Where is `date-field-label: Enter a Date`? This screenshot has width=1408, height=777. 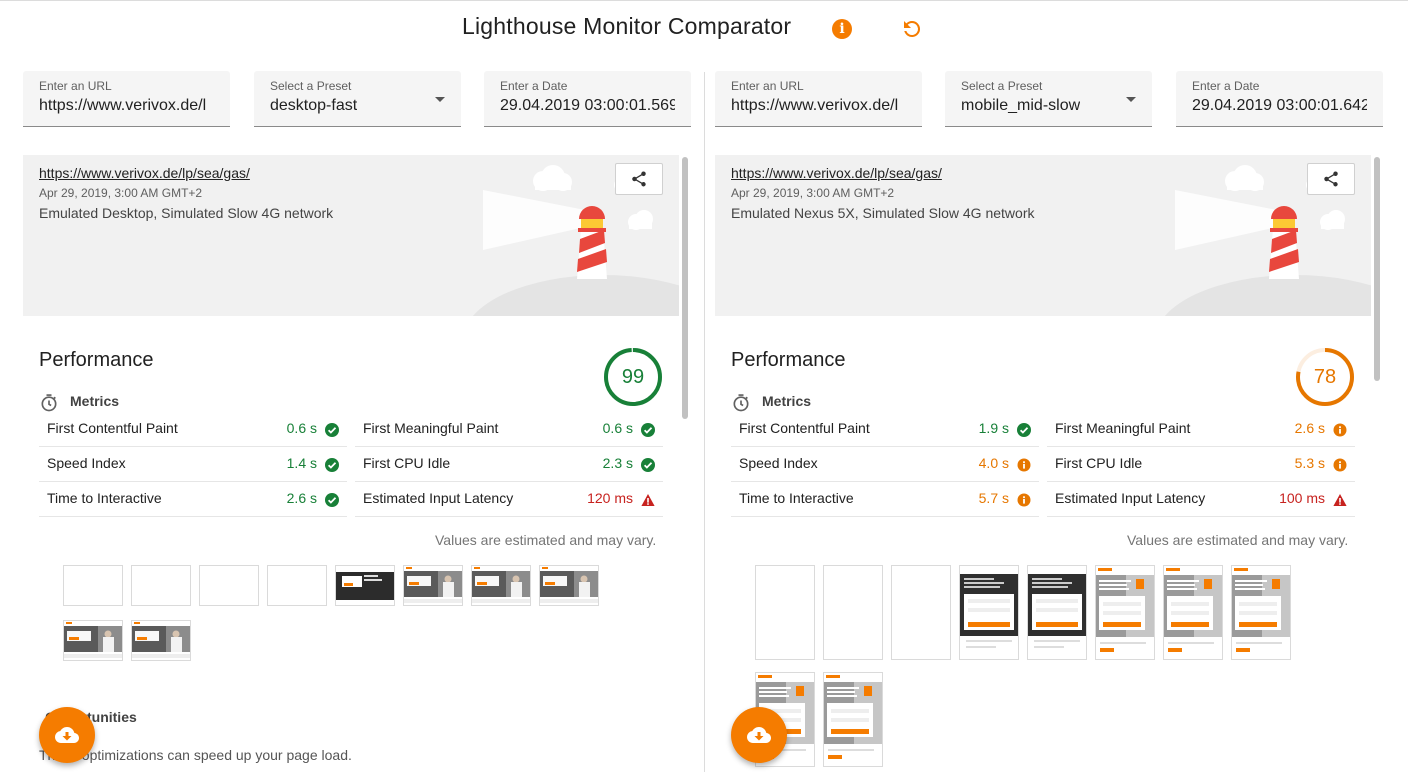 date-field-label: Enter a Date is located at coordinates (534, 86).